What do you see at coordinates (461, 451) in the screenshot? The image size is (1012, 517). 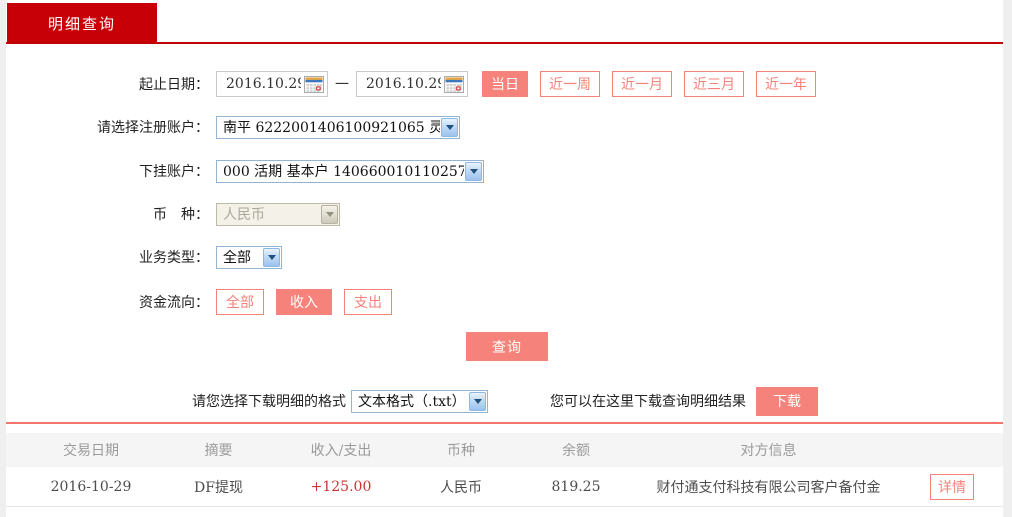 I see `header-currency: 币种` at bounding box center [461, 451].